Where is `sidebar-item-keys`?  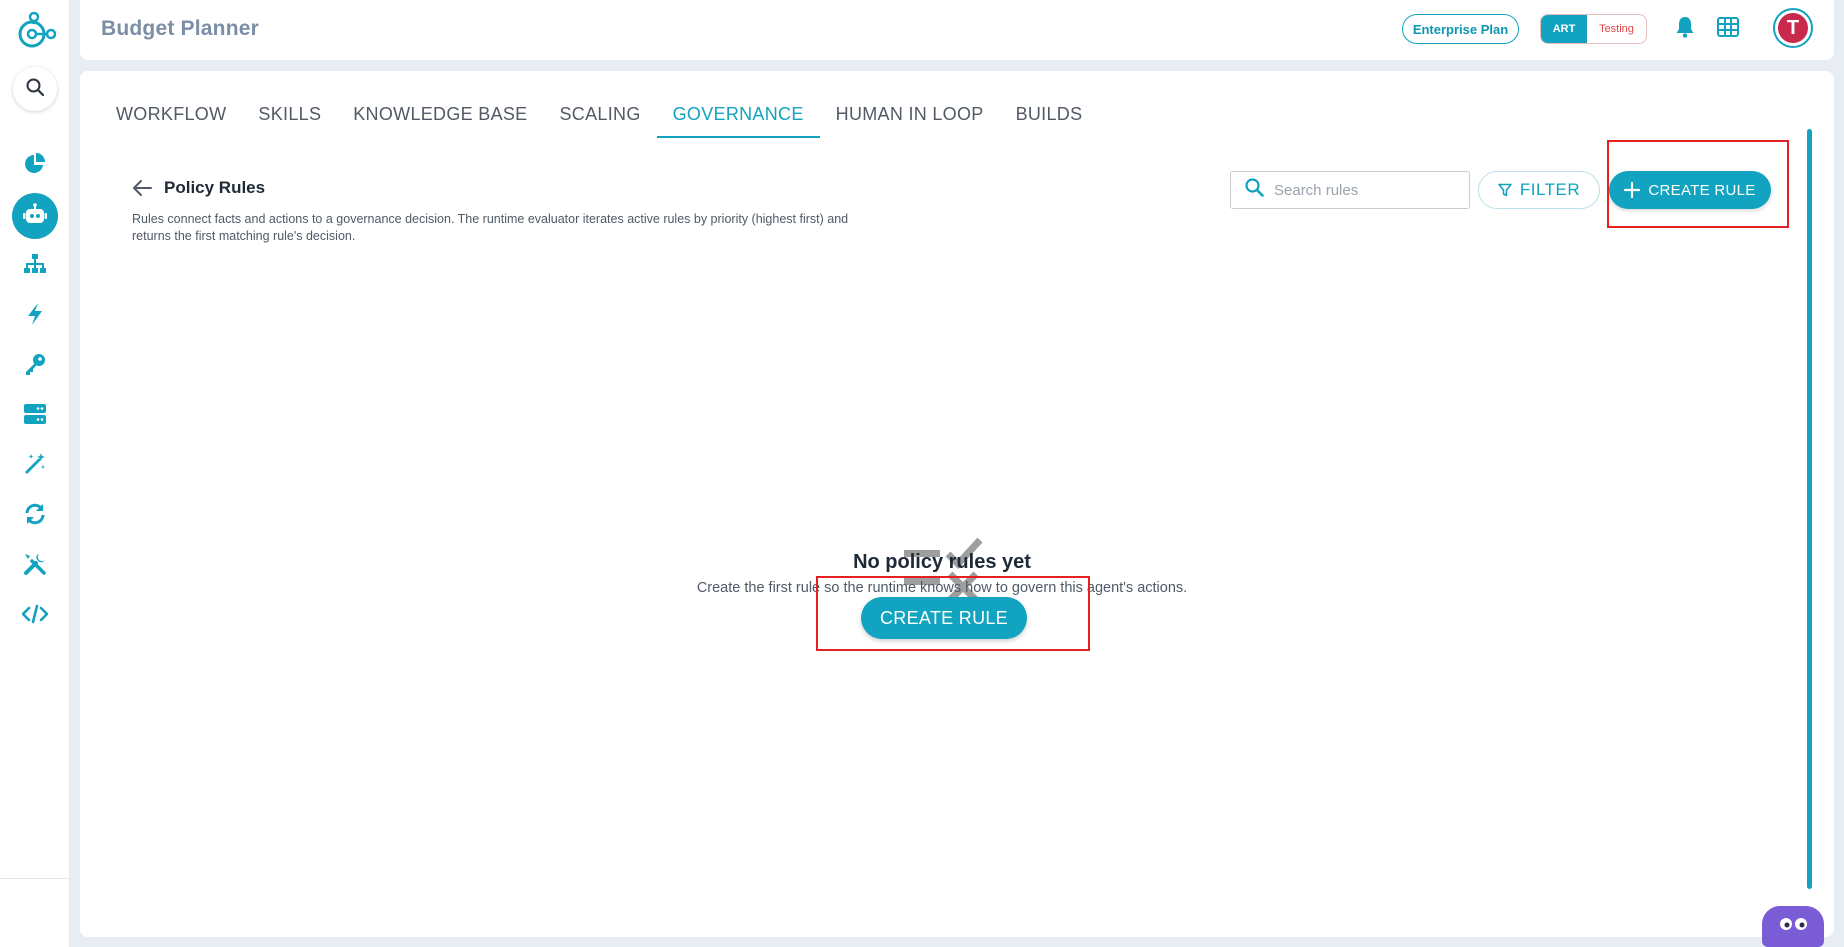
sidebar-item-keys is located at coordinates (35, 366).